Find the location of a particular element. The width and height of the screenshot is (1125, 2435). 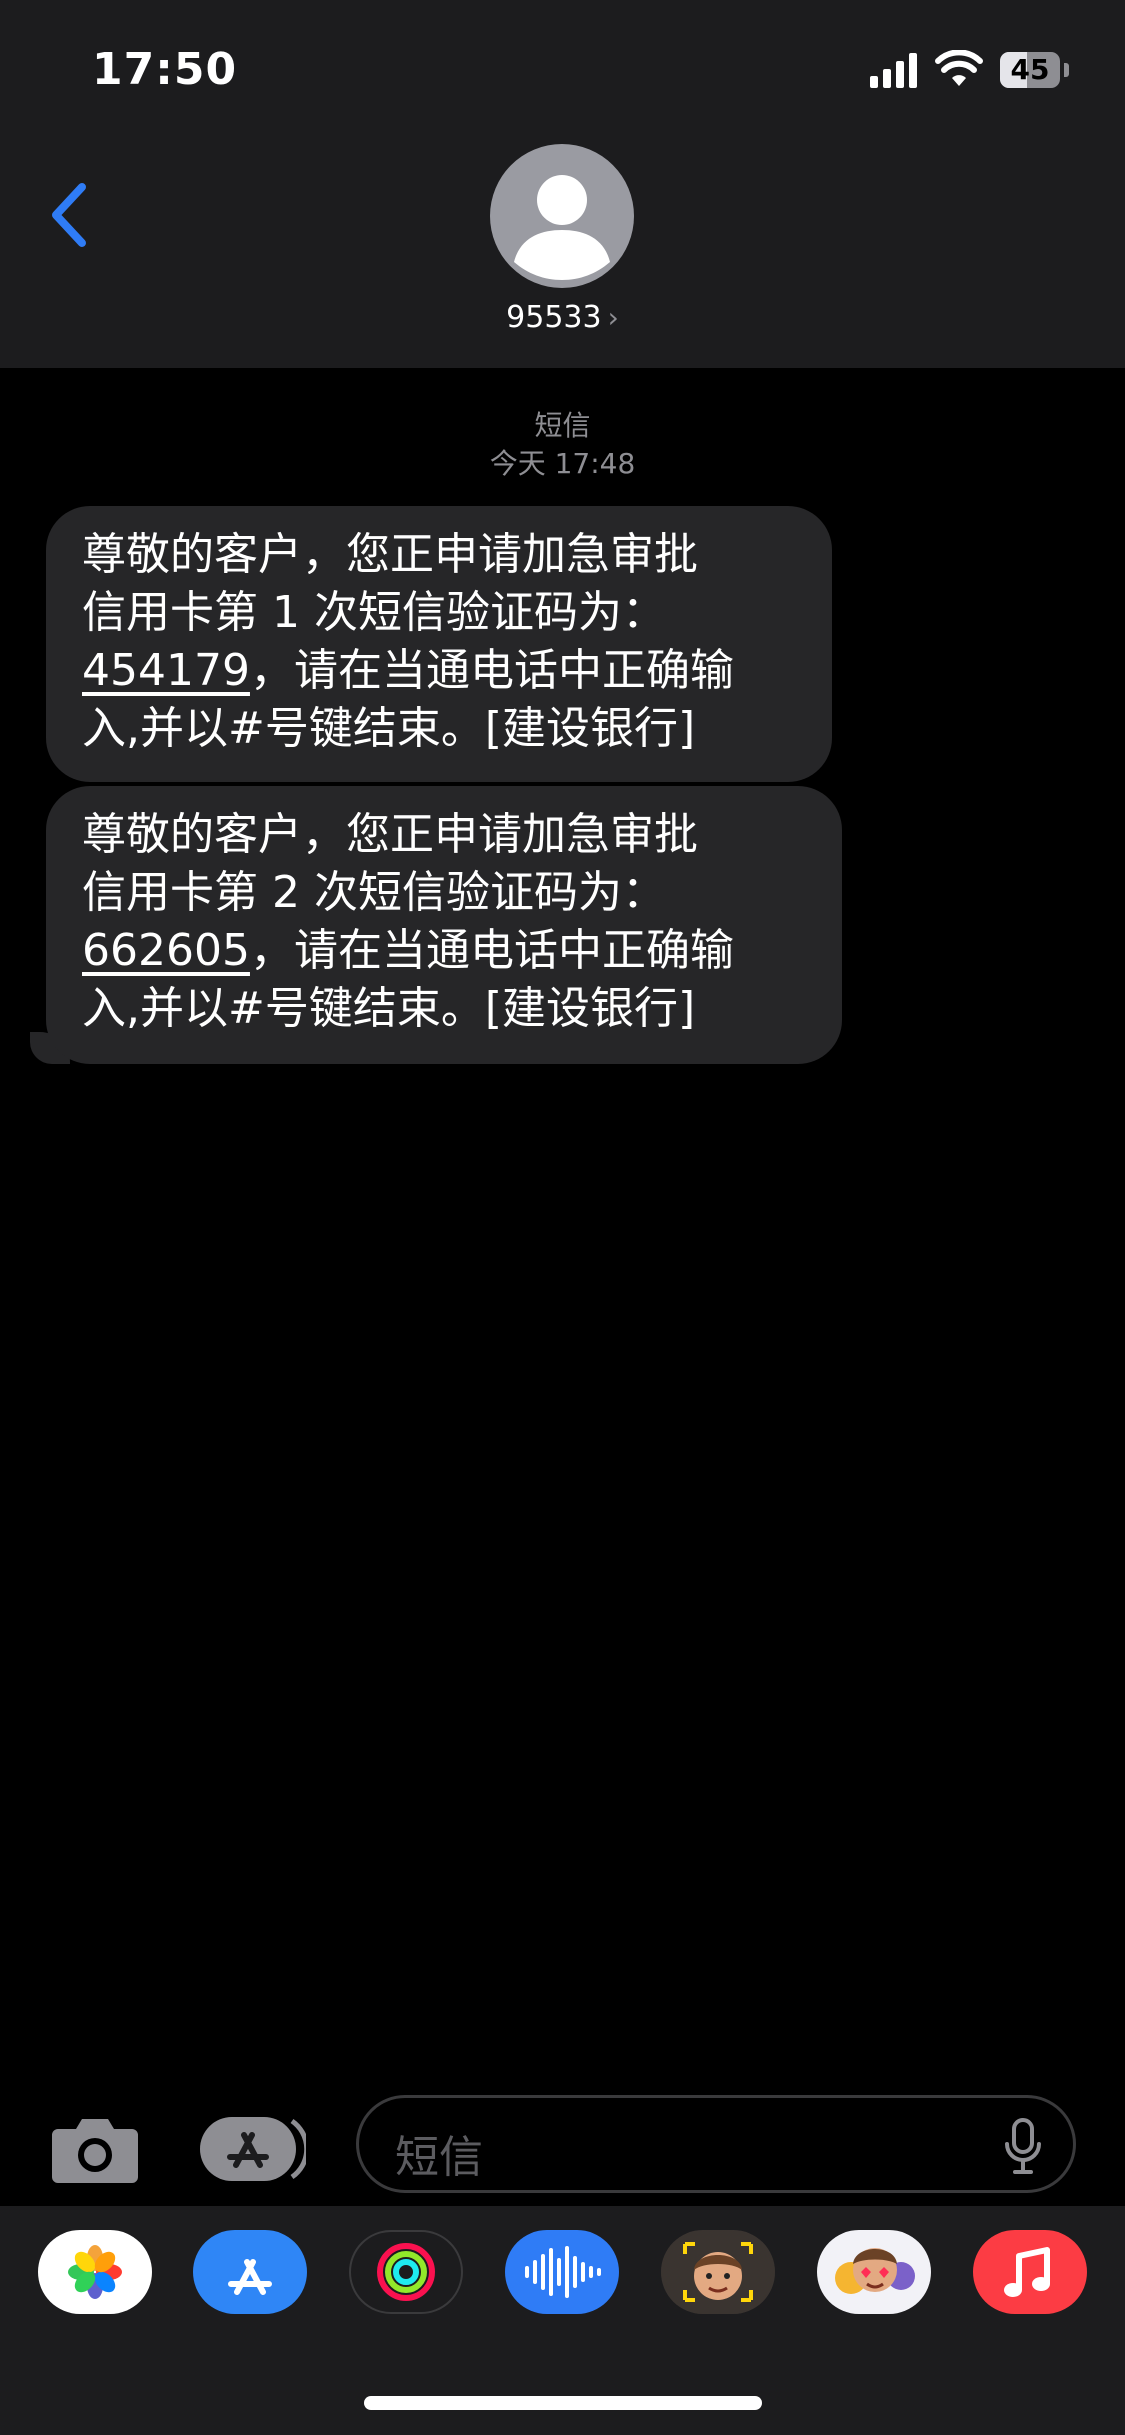

verification-code-link: 662605 is located at coordinates (166, 950).